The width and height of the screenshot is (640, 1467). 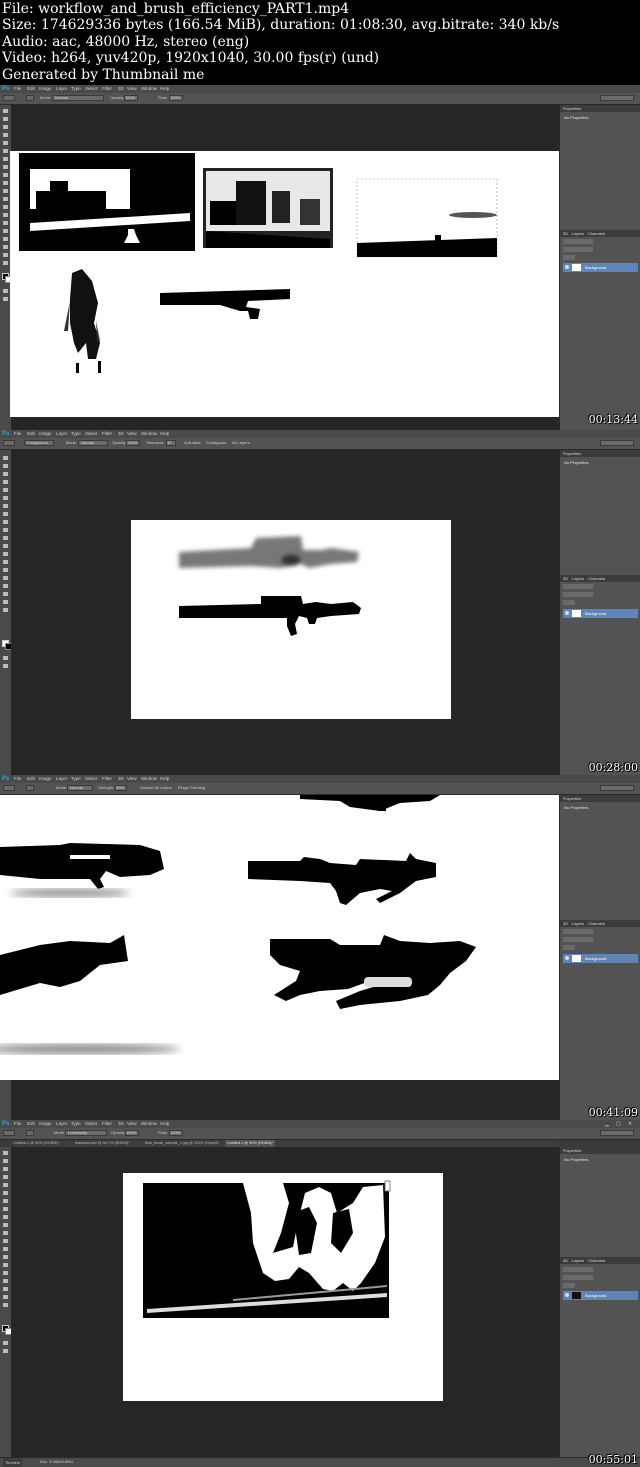 I want to click on menu-select: Select, so click(x=91, y=89).